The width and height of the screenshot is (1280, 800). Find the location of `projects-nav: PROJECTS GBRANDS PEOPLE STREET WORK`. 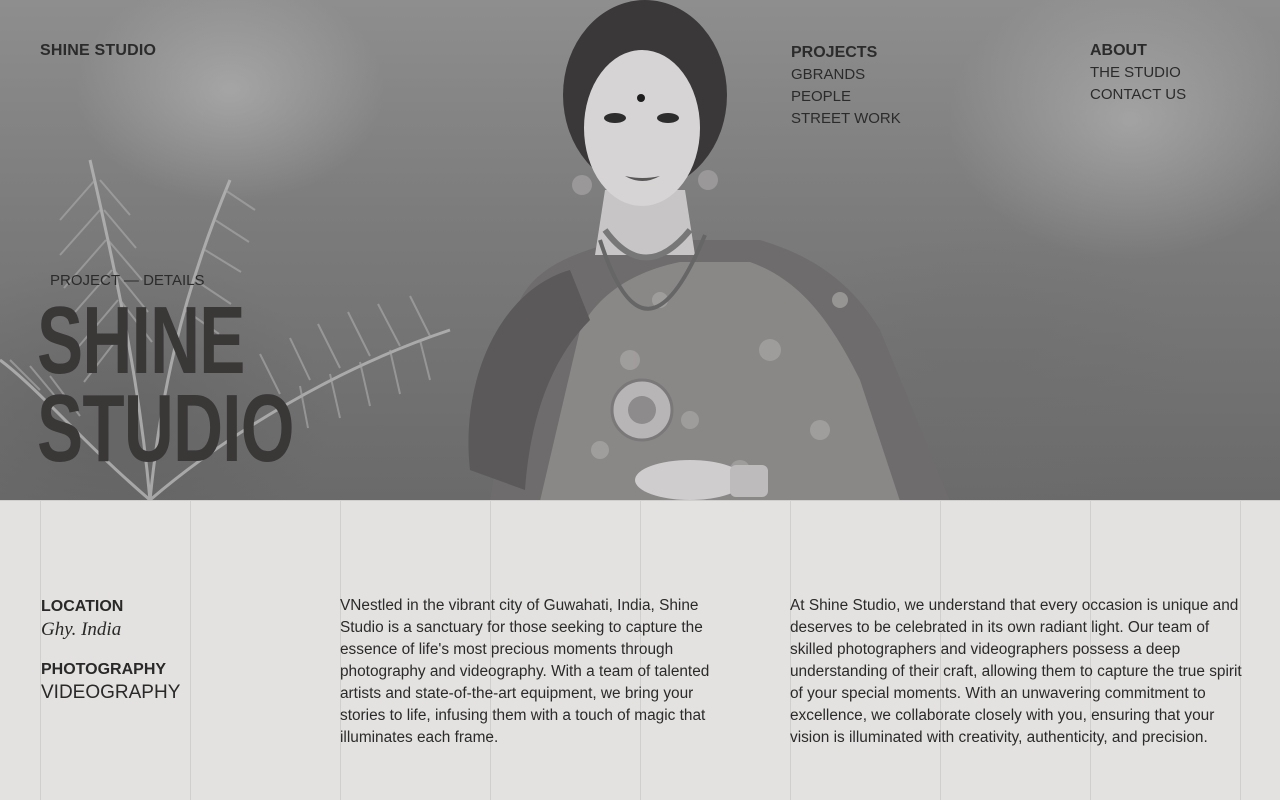

projects-nav: PROJECTS GBRANDS PEOPLE STREET WORK is located at coordinates (845, 86).